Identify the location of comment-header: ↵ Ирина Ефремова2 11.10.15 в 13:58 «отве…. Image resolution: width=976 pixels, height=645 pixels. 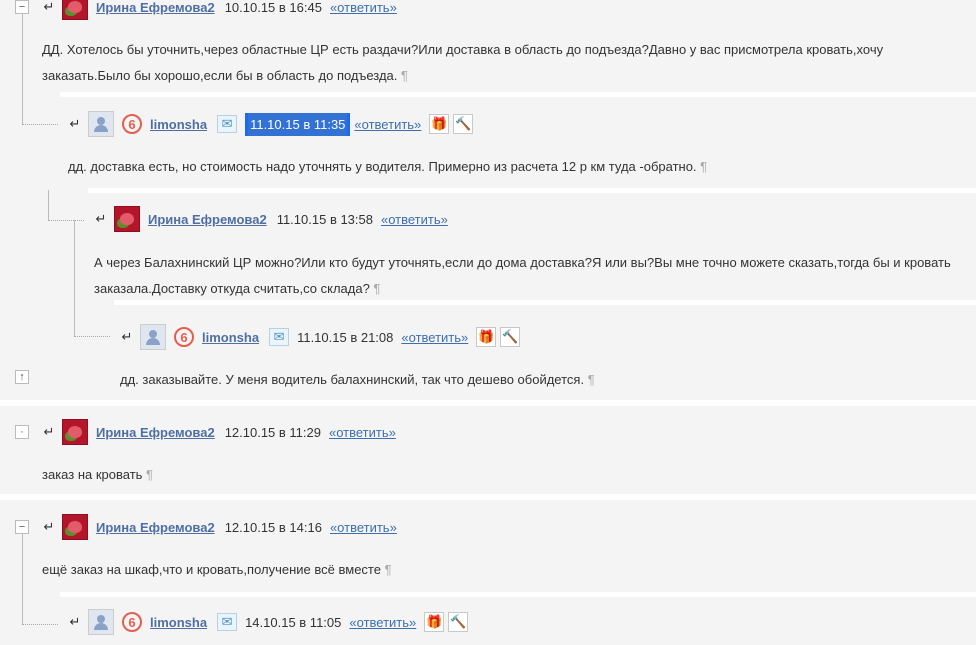
(275, 219).